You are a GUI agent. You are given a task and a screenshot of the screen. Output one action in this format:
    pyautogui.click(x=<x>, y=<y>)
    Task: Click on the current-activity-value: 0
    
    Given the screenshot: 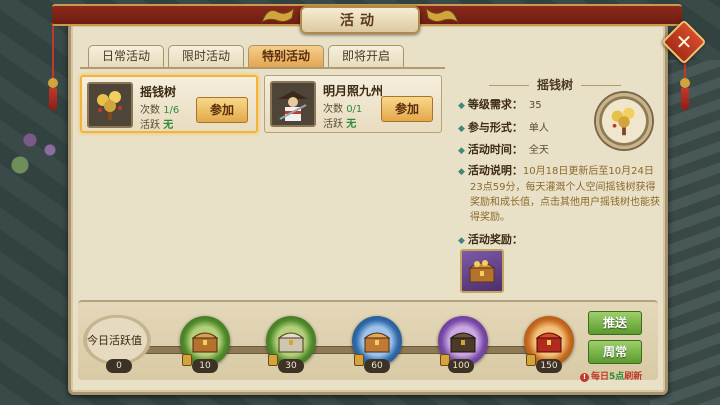 What is the action you would take?
    pyautogui.click(x=119, y=366)
    